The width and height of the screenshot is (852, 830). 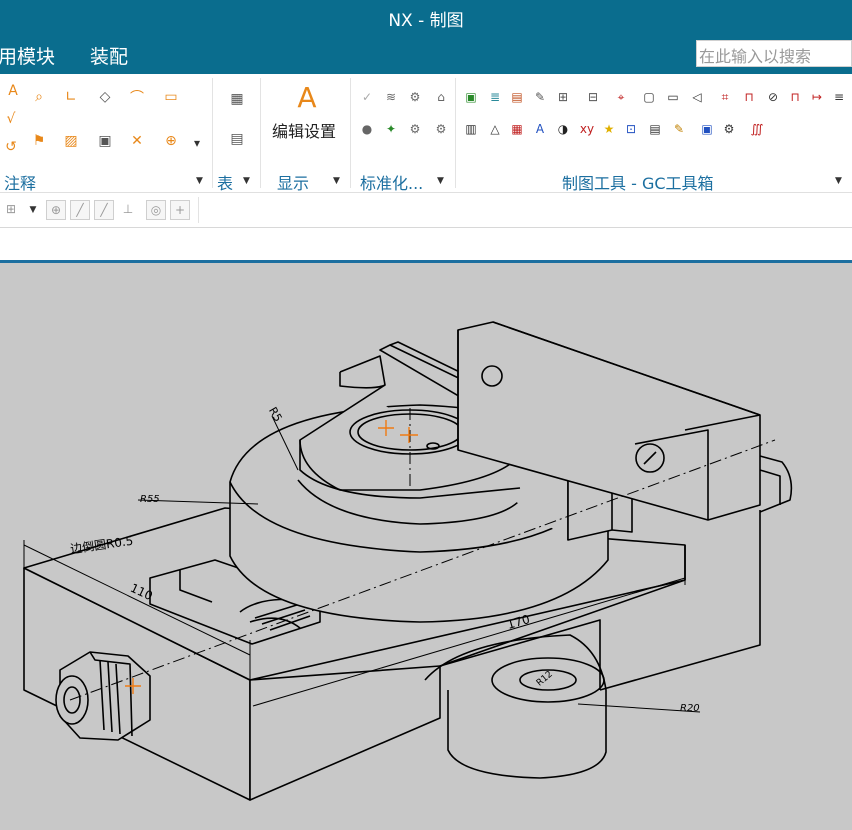 What do you see at coordinates (128, 210) in the screenshot?
I see `snap-perpendicular-icon: ⊥` at bounding box center [128, 210].